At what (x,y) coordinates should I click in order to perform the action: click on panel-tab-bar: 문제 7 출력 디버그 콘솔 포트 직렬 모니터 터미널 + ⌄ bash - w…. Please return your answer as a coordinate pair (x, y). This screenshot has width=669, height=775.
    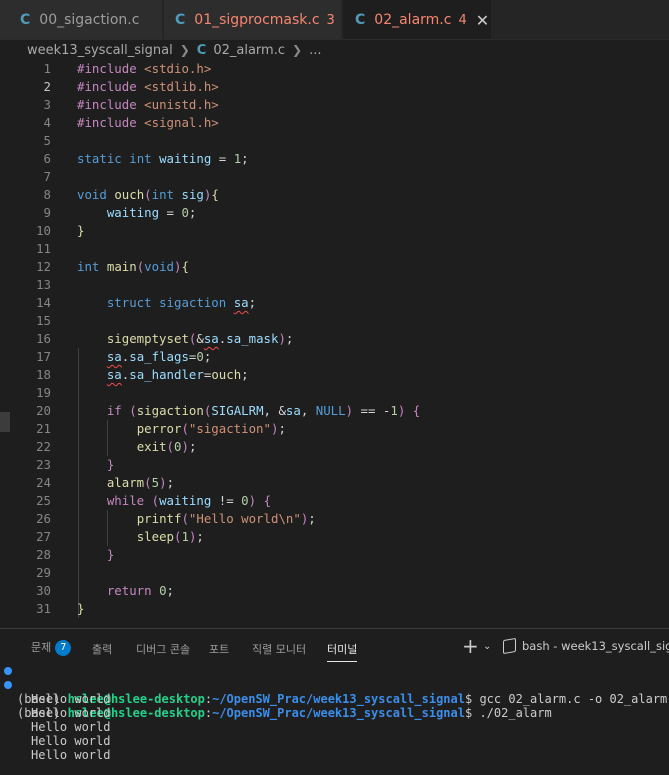
    Looking at the image, I should click on (334, 646).